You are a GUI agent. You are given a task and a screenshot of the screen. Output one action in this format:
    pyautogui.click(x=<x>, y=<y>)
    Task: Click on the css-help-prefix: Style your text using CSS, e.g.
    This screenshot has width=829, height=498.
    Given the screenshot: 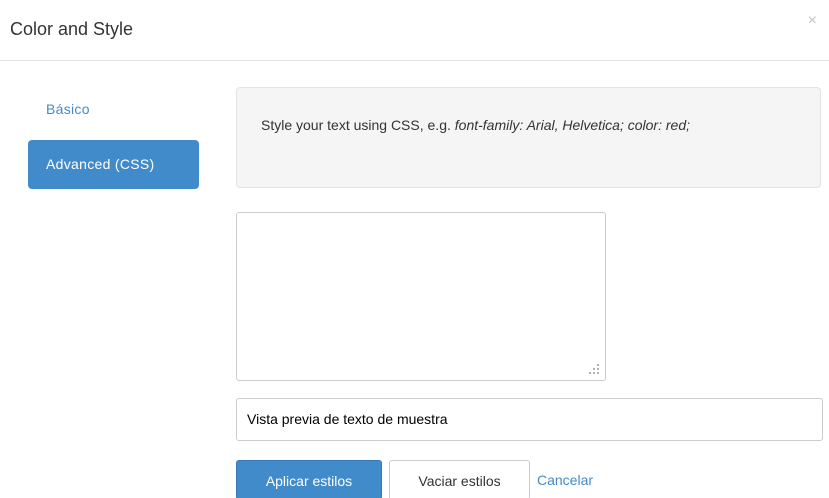 What is the action you would take?
    pyautogui.click(x=358, y=125)
    